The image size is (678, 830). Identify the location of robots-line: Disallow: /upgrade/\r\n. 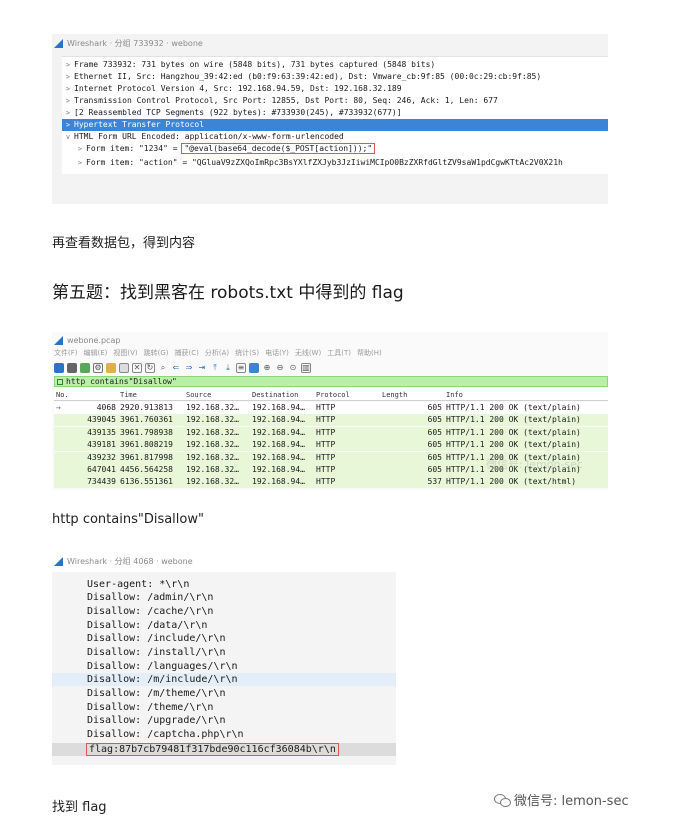
(224, 720).